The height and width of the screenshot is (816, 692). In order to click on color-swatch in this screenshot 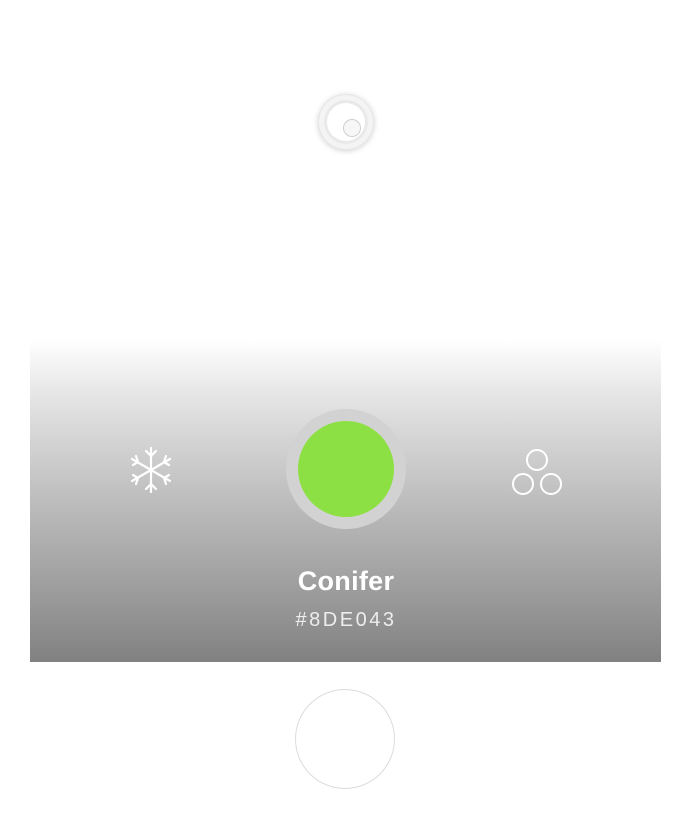, I will do `click(346, 469)`.